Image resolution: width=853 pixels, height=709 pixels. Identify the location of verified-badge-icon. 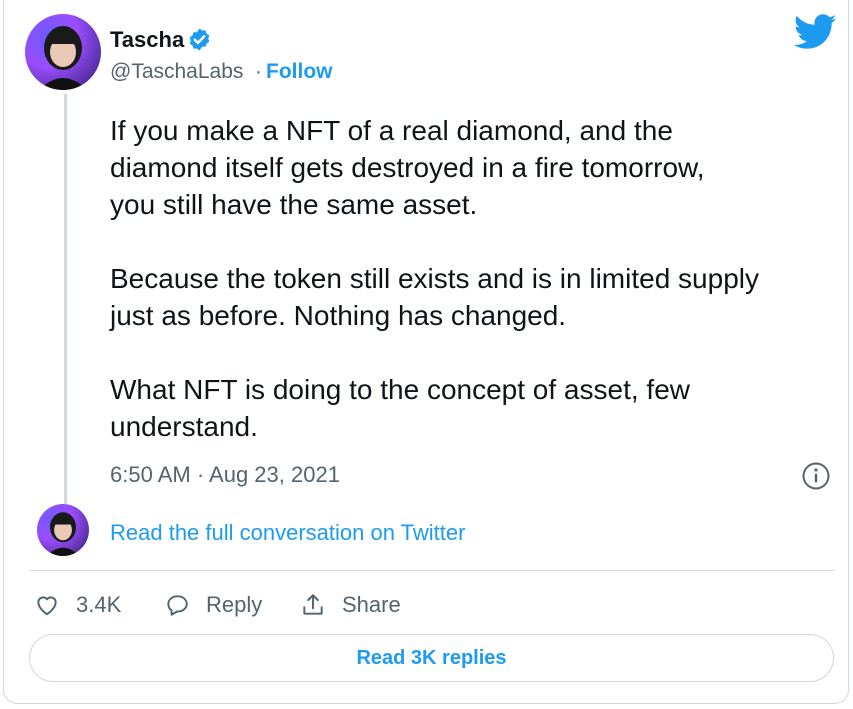
(199, 39).